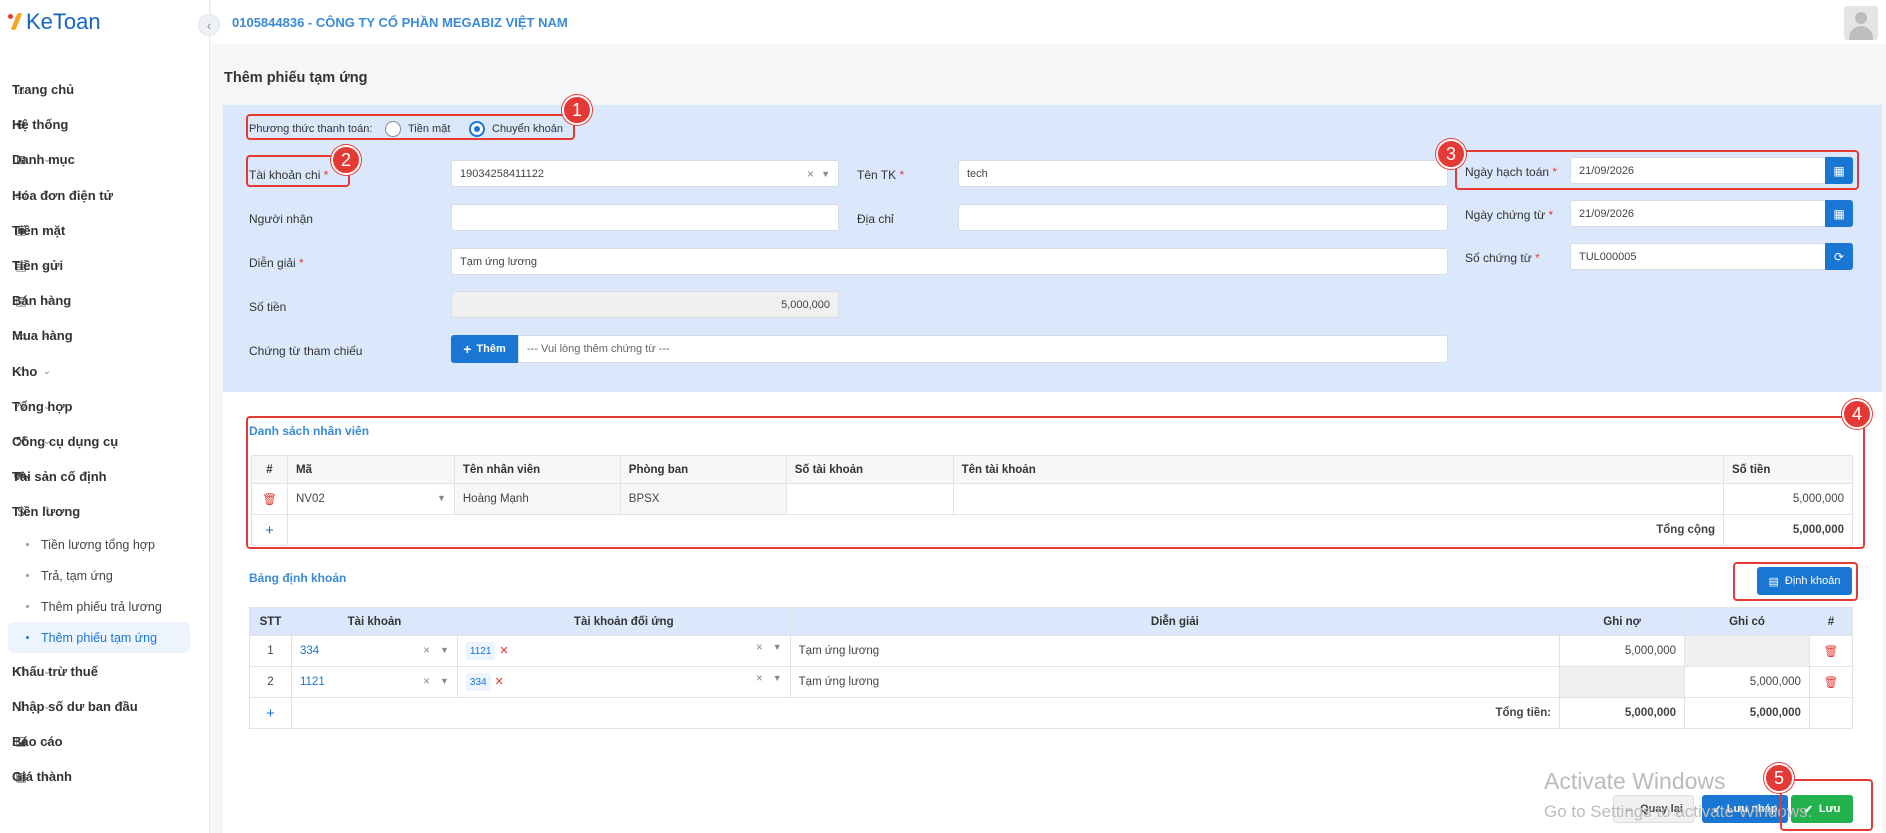 Image resolution: width=1886 pixels, height=833 pixels. What do you see at coordinates (983, 349) in the screenshot?
I see `ref-input: --- Vui lòng thêm chứng từ ---` at bounding box center [983, 349].